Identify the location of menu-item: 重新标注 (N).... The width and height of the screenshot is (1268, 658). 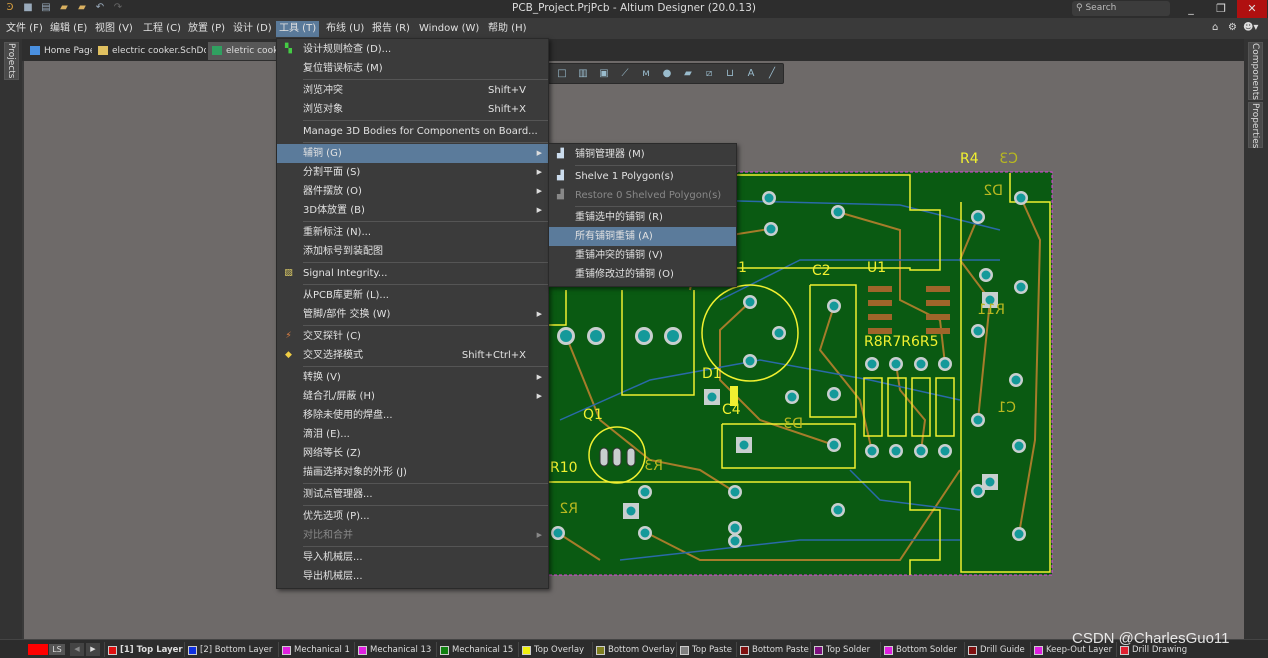
(412, 232).